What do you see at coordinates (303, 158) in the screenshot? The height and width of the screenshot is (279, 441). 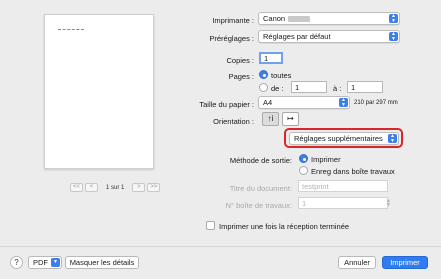 I see `output-print-radio` at bounding box center [303, 158].